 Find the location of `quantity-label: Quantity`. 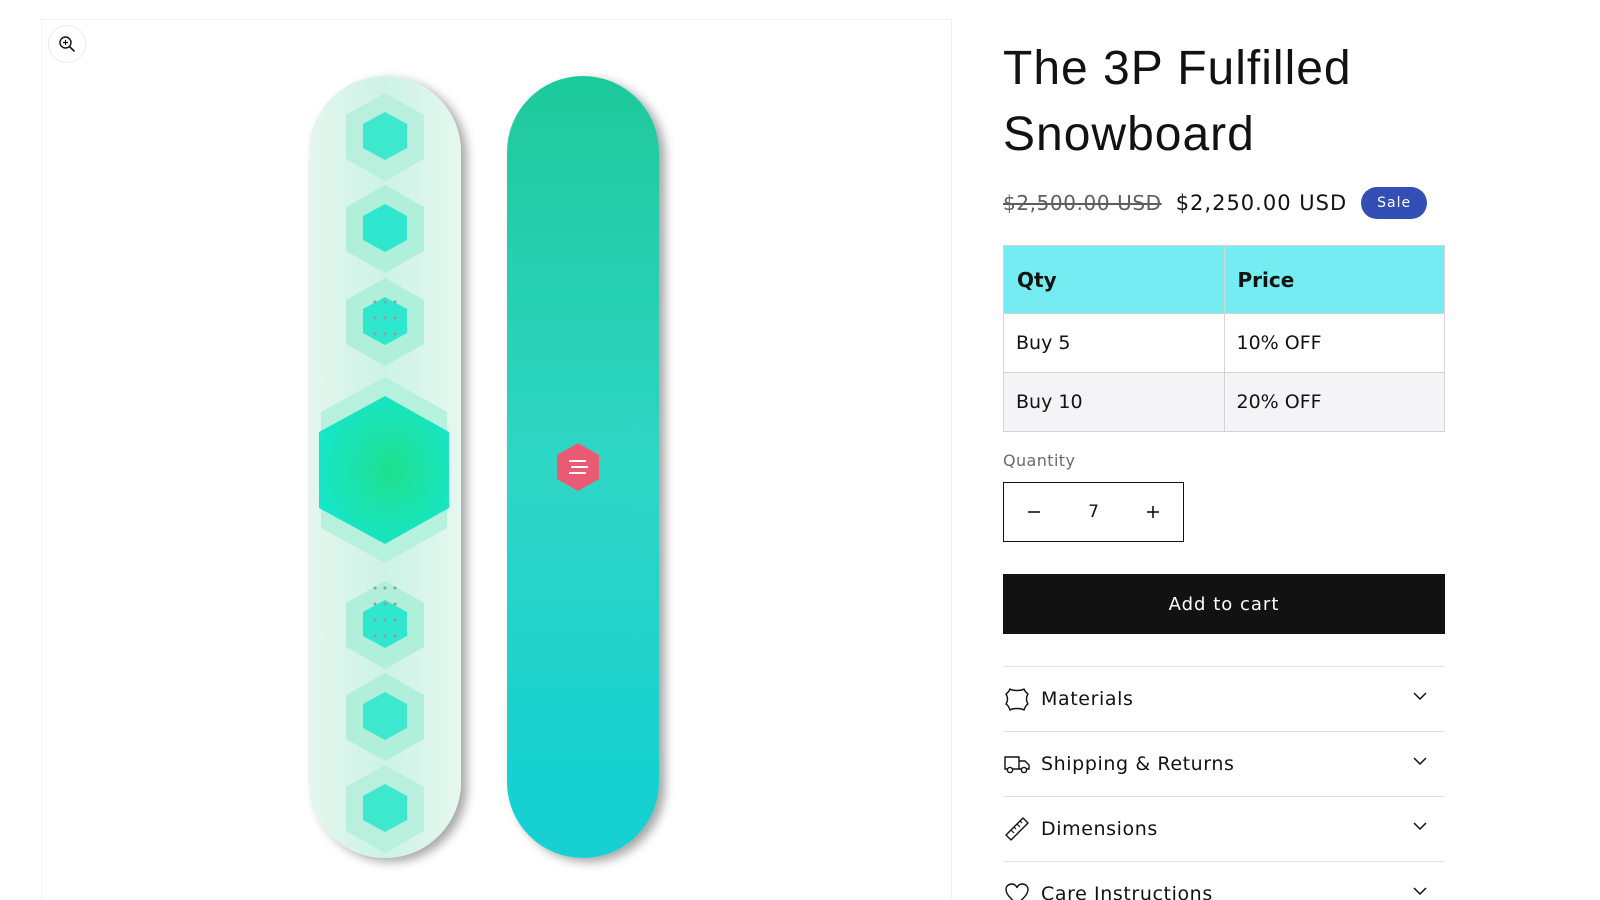

quantity-label: Quantity is located at coordinates (1039, 460).